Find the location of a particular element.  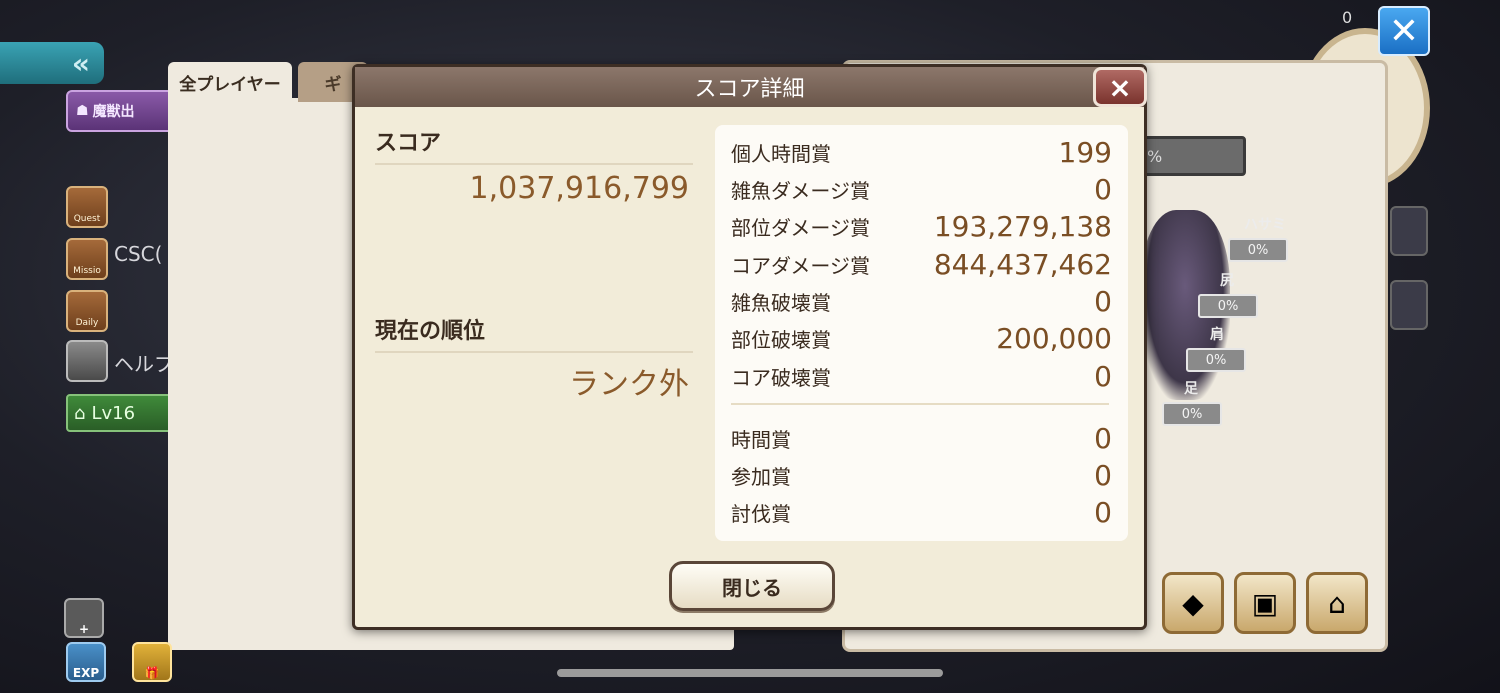

handshake-icon is located at coordinates (87, 361).